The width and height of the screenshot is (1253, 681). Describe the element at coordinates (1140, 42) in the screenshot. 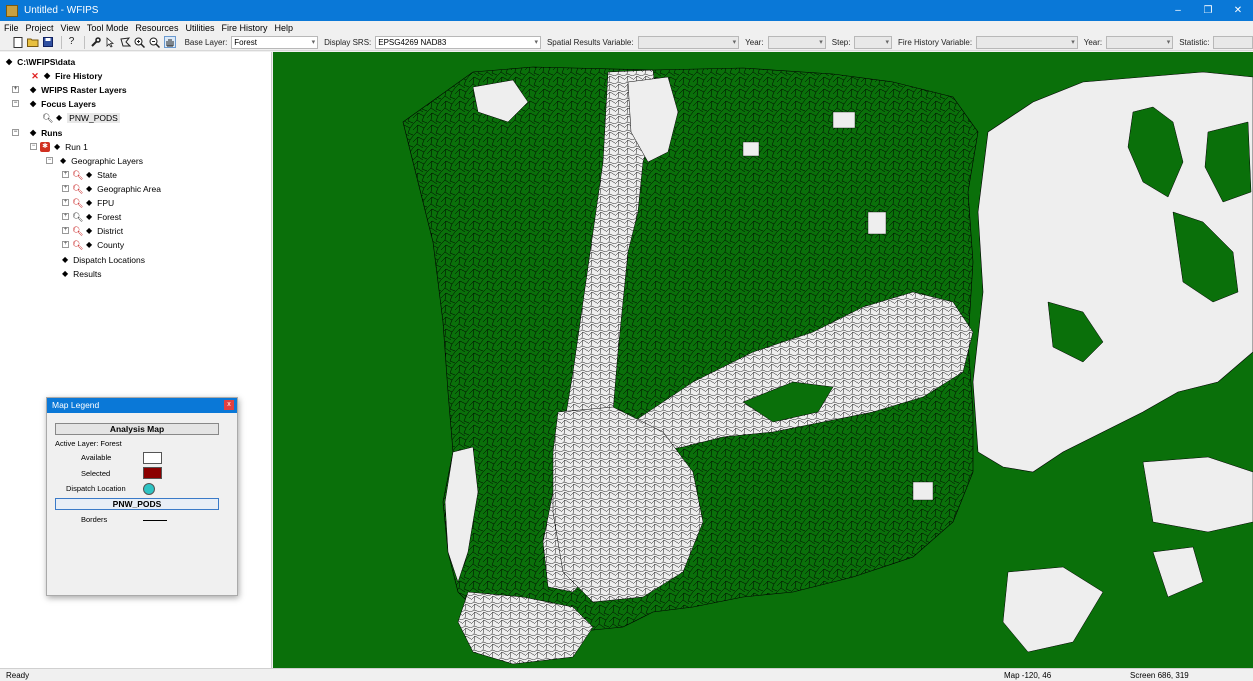

I see `year2-select: ▾` at that location.